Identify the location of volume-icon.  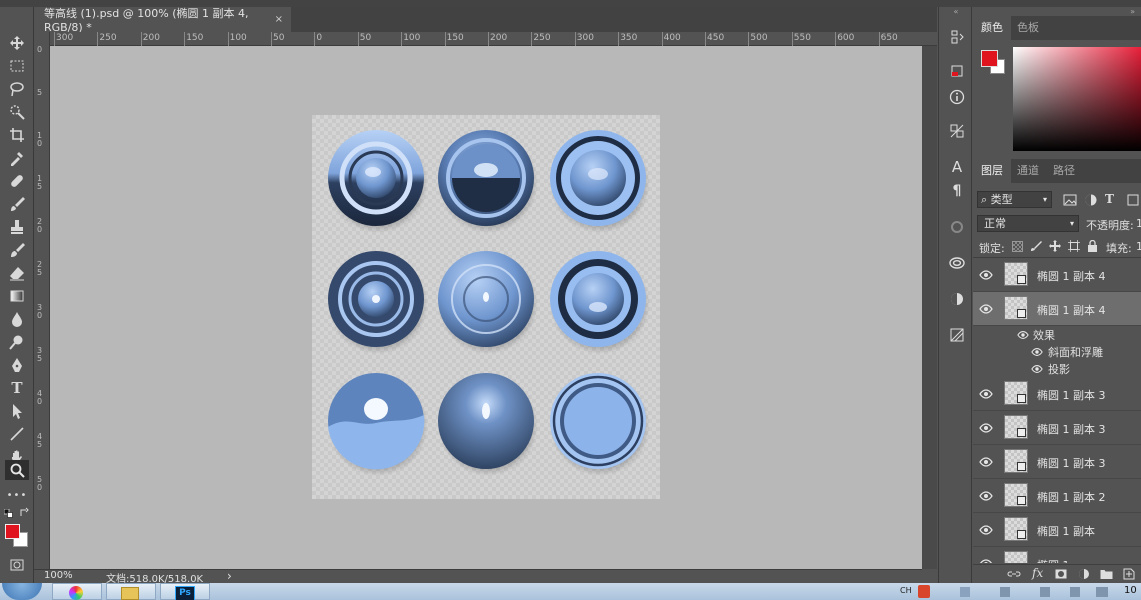
(1102, 592).